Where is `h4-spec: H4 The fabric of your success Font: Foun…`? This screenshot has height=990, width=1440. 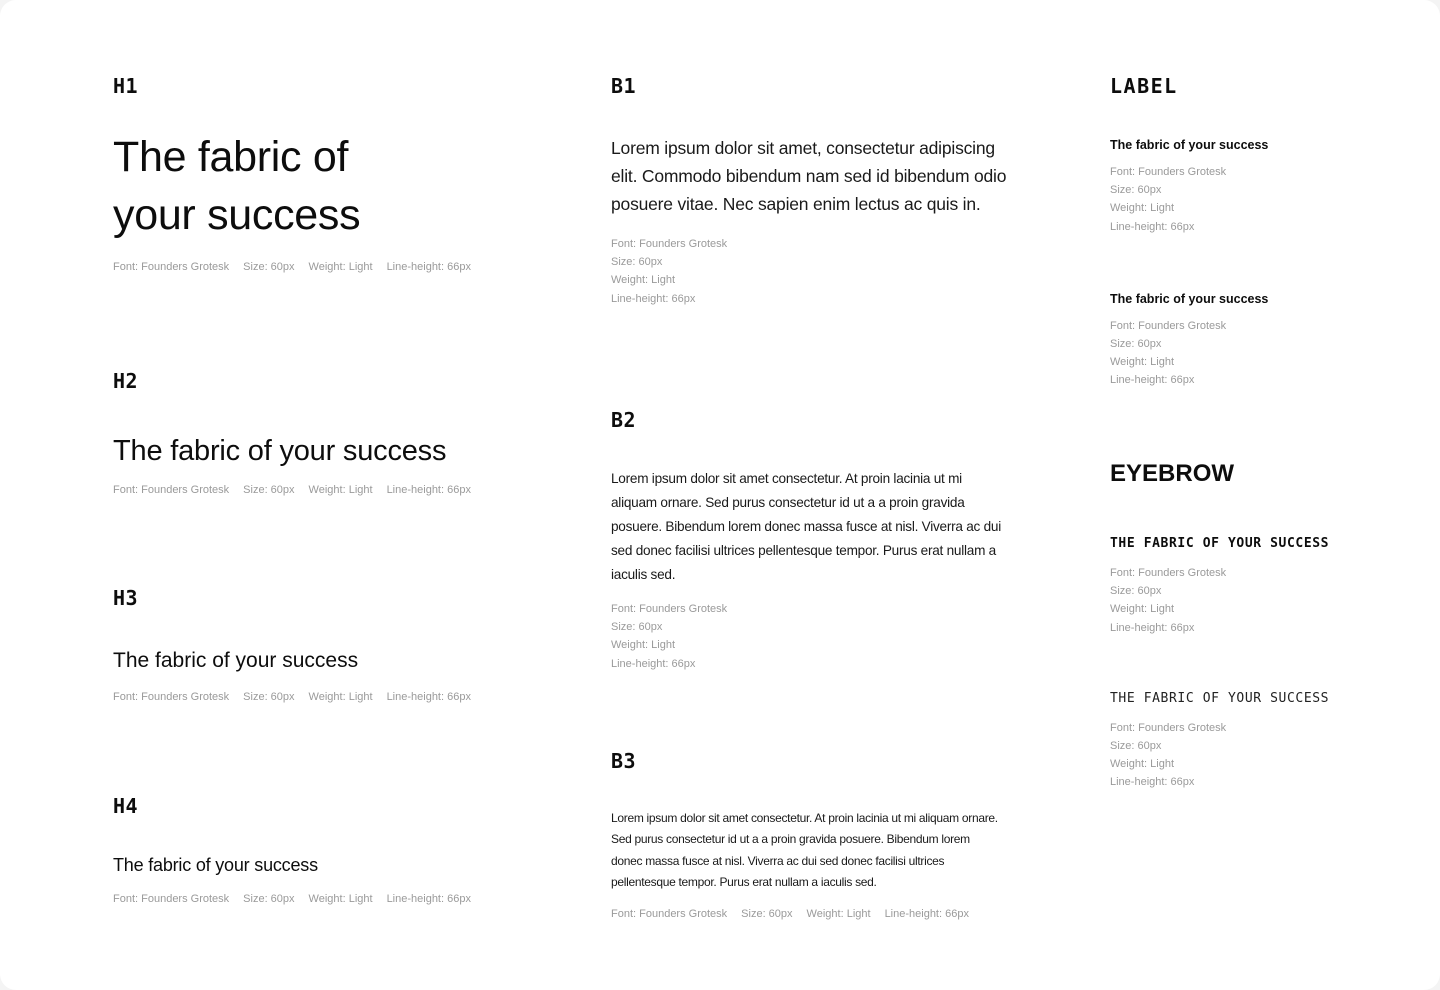 h4-spec: H4 The fabric of your success Font: Foun… is located at coordinates (338, 851).